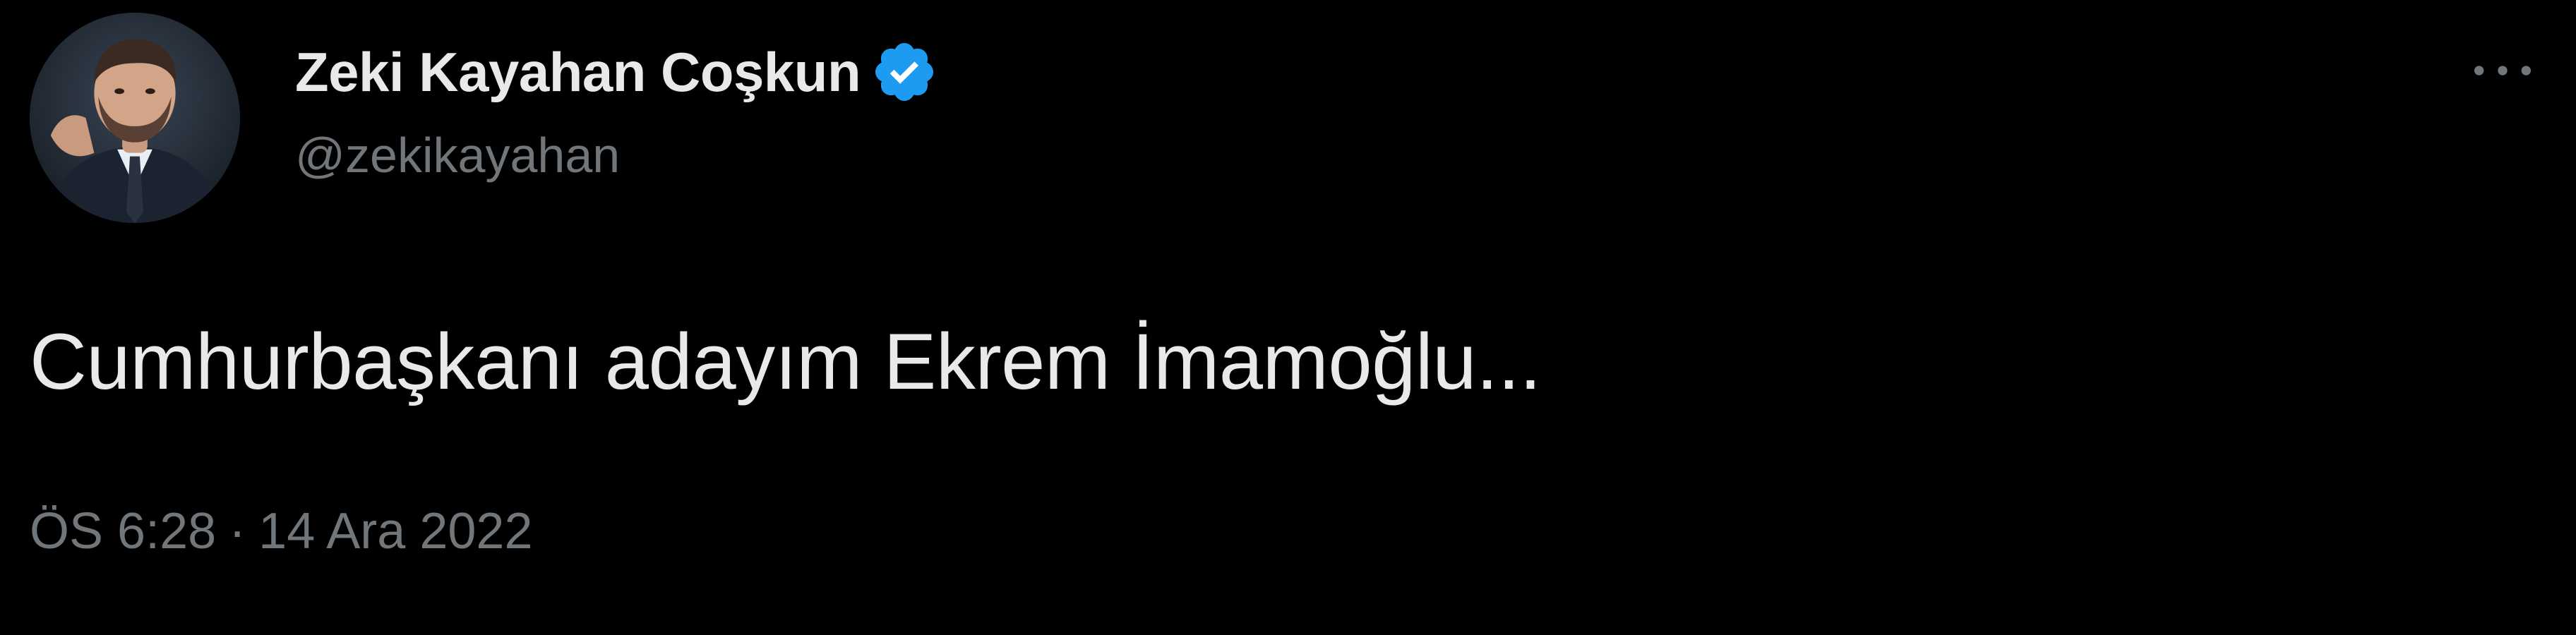 The height and width of the screenshot is (635, 2576). I want to click on tweet-timestamp: ÖS 6:28 · 14 Ara 2022, so click(281, 531).